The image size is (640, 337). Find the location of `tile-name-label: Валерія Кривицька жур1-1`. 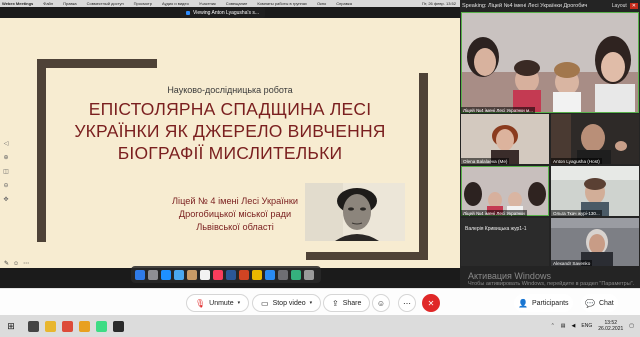

tile-name-label: Валерія Кривицька жур1-1 is located at coordinates (496, 229).